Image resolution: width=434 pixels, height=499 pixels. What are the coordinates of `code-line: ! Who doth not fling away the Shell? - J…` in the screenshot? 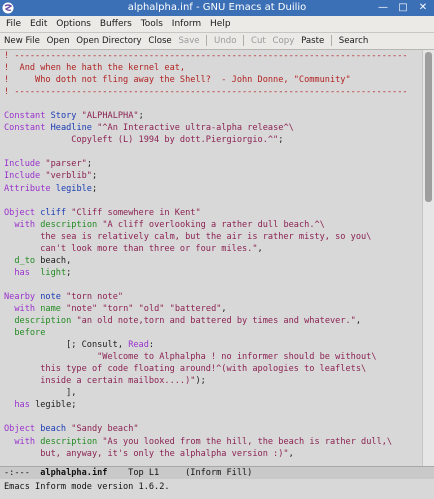 It's located at (213, 80).